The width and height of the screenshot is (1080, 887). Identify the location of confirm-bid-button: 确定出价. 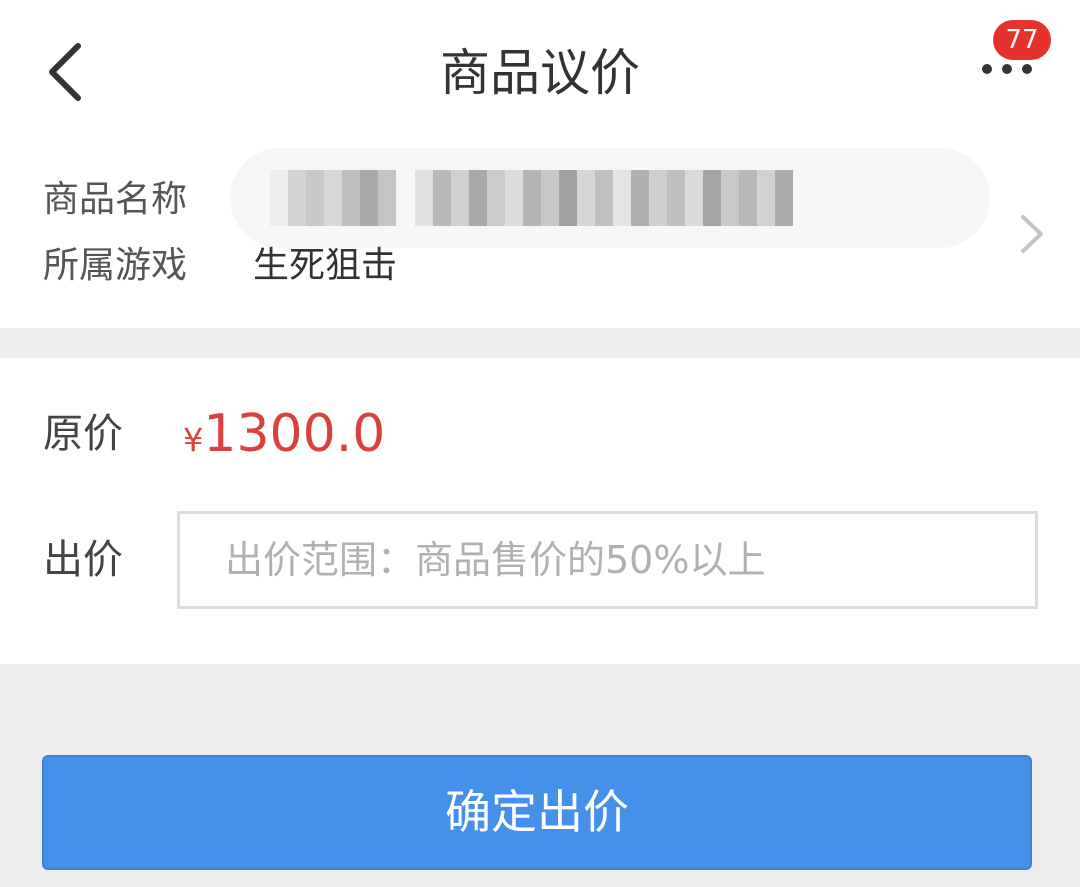
(537, 812).